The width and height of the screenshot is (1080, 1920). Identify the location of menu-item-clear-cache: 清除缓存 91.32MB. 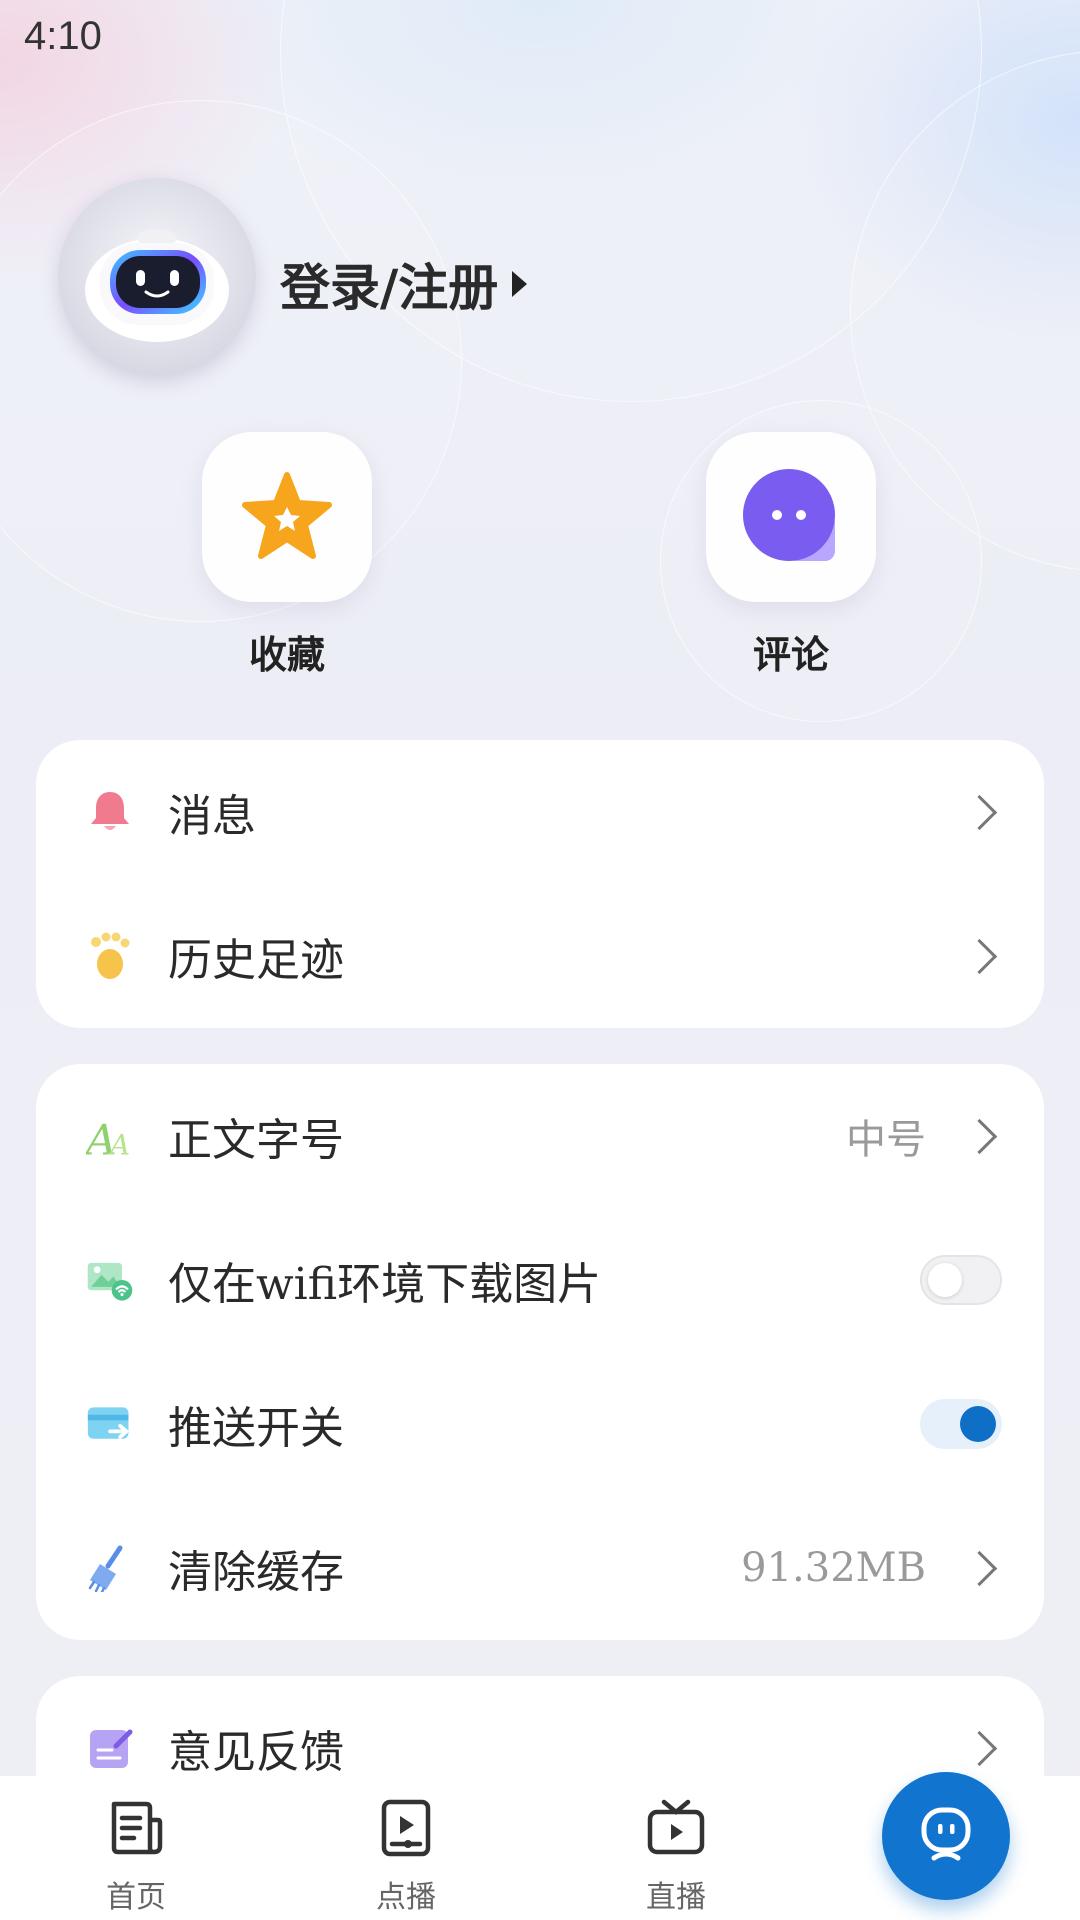
(540, 1568).